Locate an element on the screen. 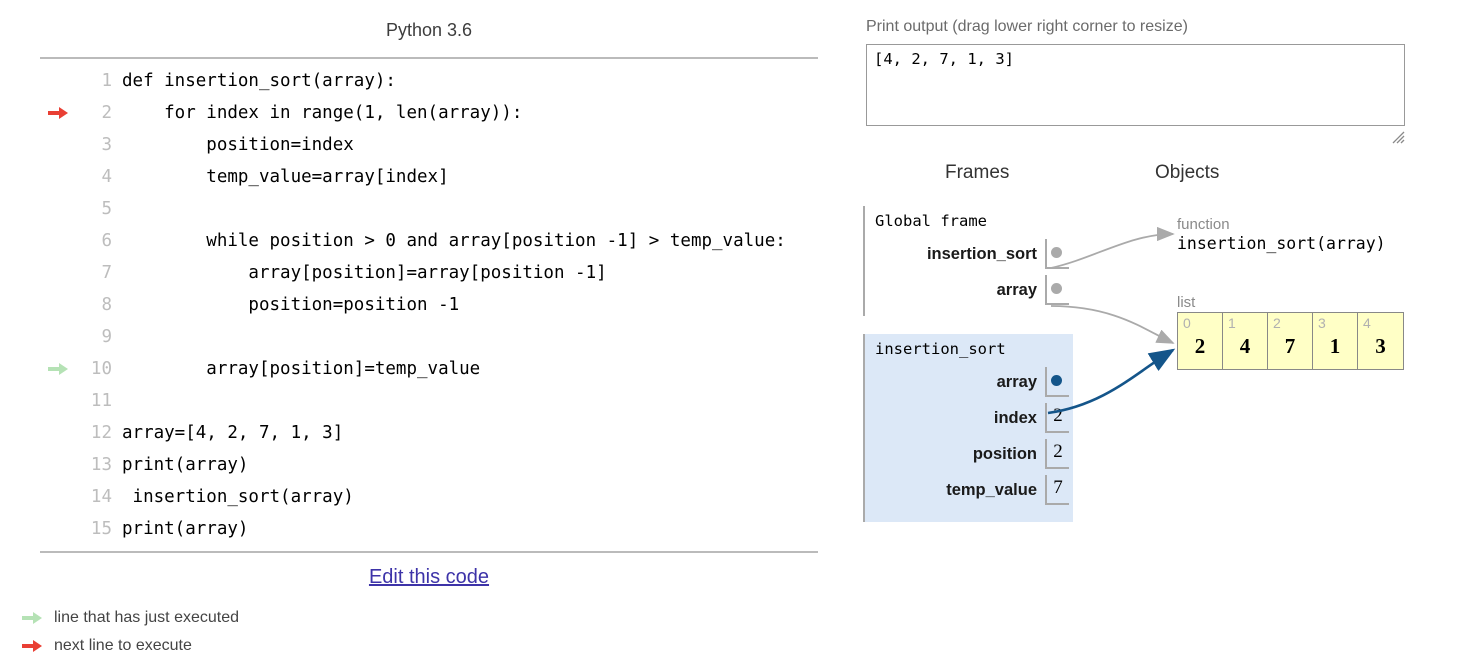 The width and height of the screenshot is (1474, 670). code-line-number: 8 is located at coordinates (106, 305).